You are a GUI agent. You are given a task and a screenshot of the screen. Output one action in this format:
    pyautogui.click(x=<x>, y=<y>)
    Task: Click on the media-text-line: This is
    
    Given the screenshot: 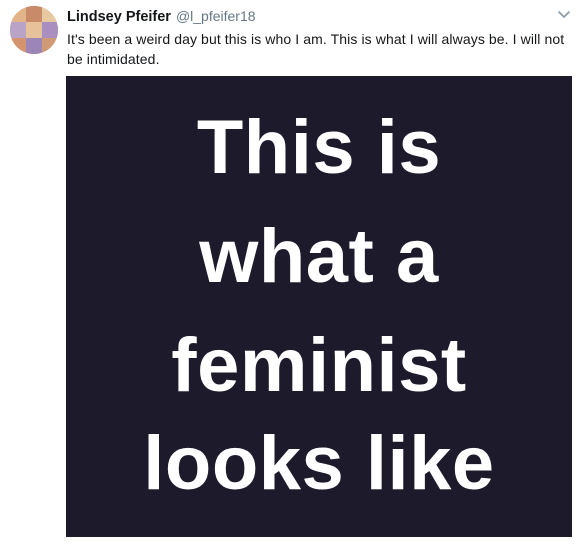 What is the action you would take?
    pyautogui.click(x=319, y=147)
    